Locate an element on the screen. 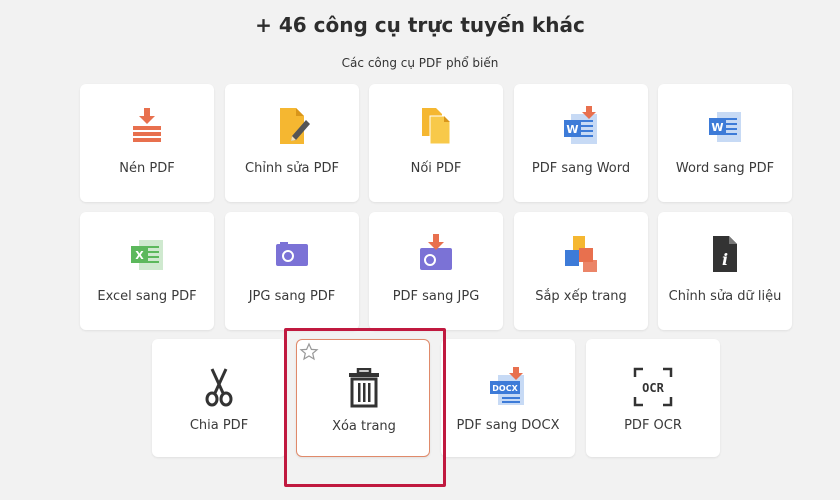  tool-card-word-to-pdf: W Word sang PDF is located at coordinates (725, 143).